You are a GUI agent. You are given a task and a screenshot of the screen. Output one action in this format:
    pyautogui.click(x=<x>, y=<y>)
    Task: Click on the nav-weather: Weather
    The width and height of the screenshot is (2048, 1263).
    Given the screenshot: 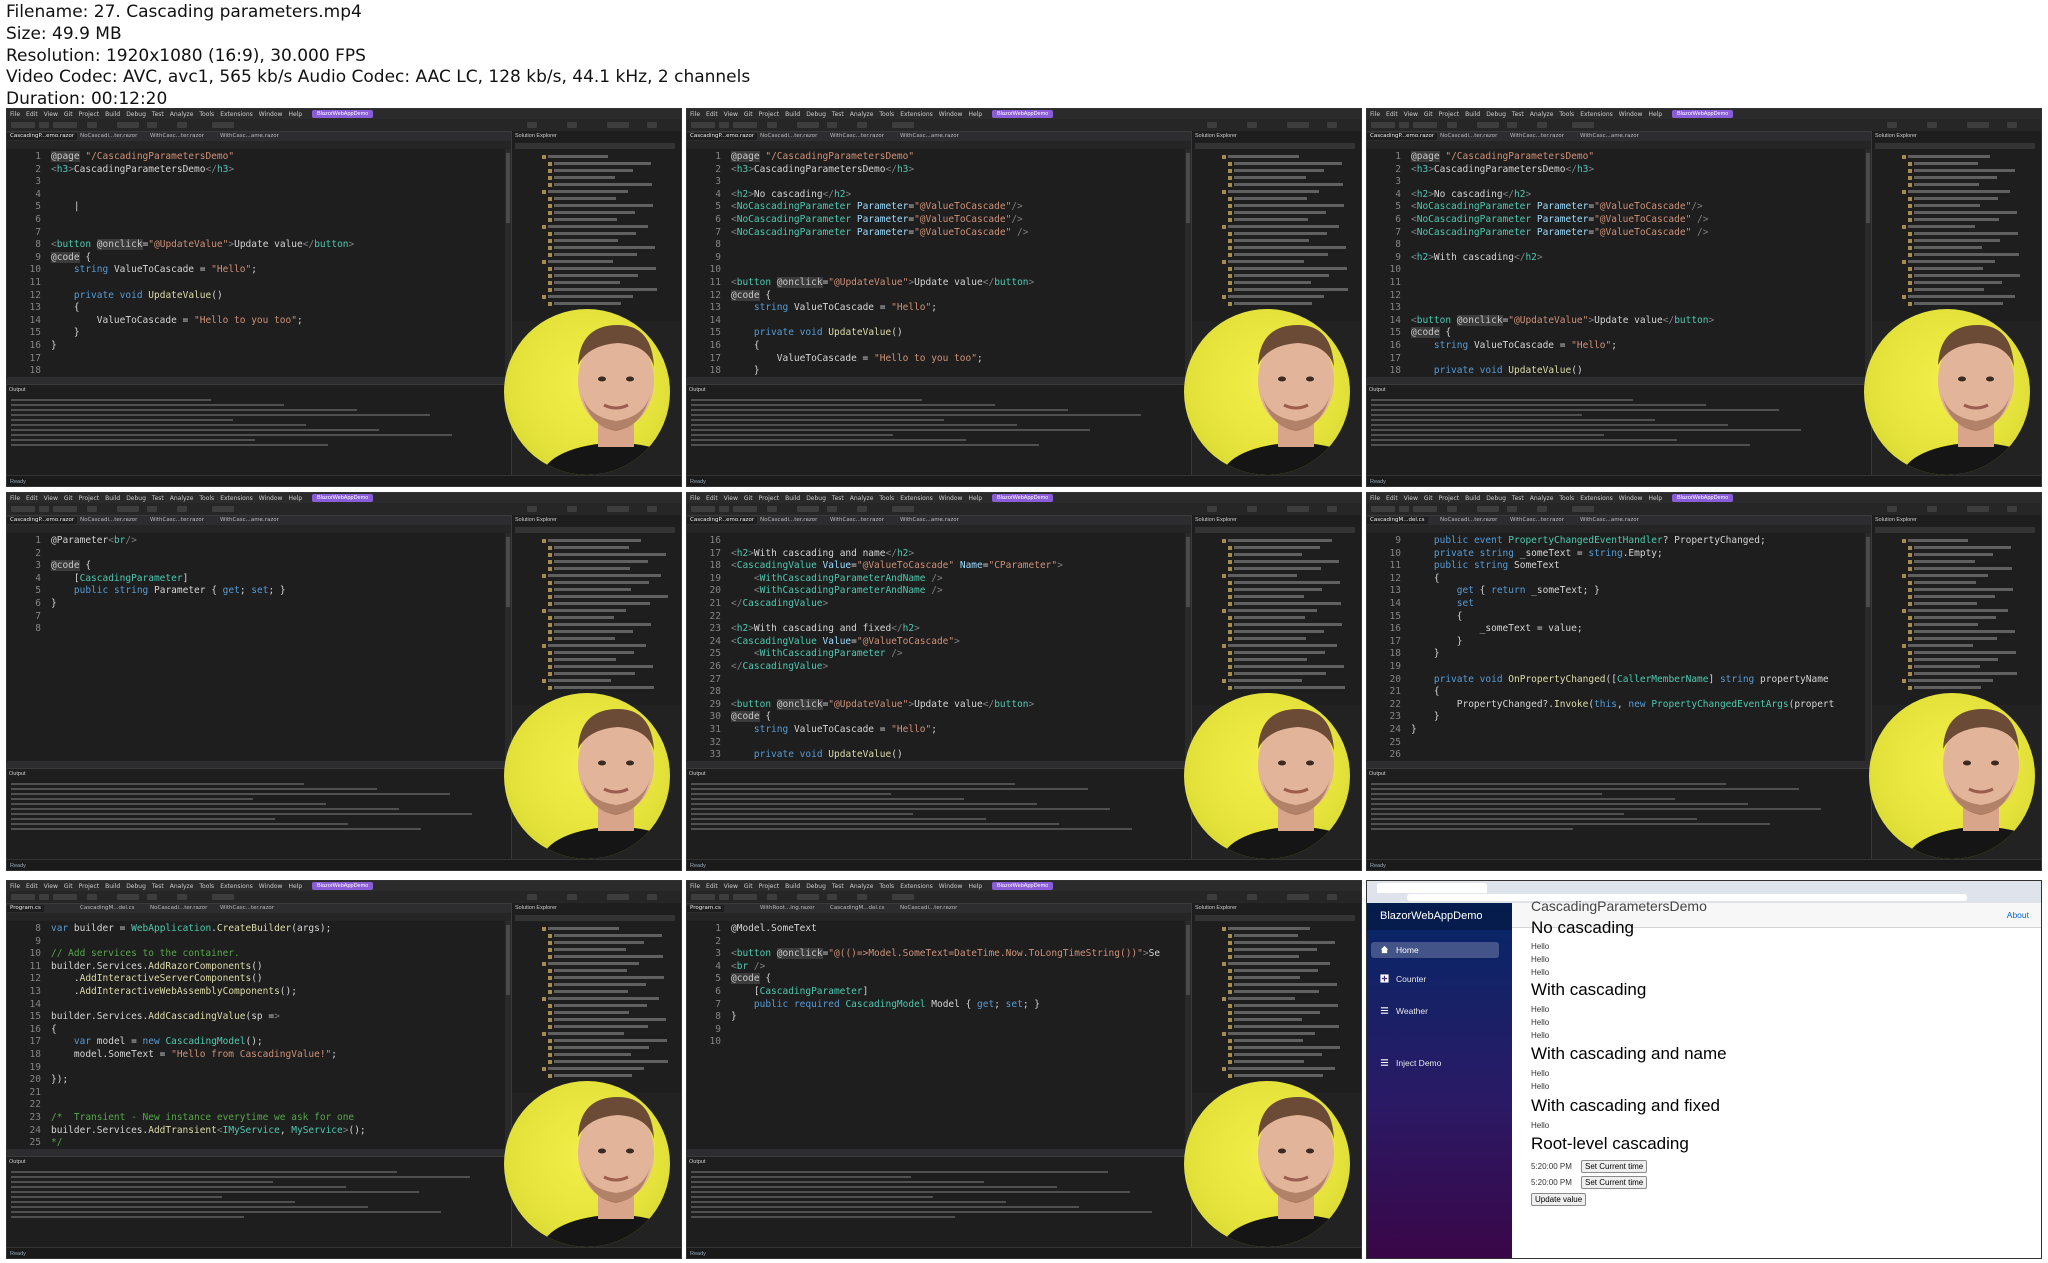 What is the action you would take?
    pyautogui.click(x=1404, y=1011)
    